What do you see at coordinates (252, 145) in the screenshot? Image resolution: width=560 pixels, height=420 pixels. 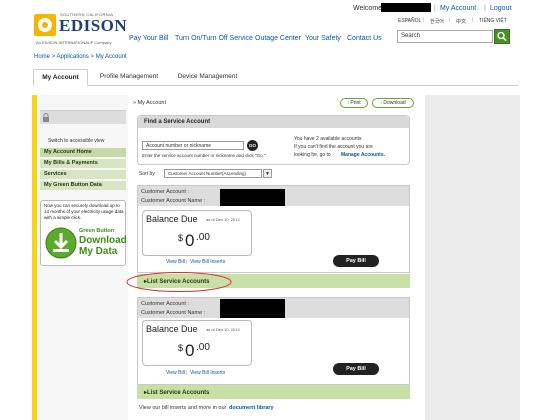 I see `go-button: GO` at bounding box center [252, 145].